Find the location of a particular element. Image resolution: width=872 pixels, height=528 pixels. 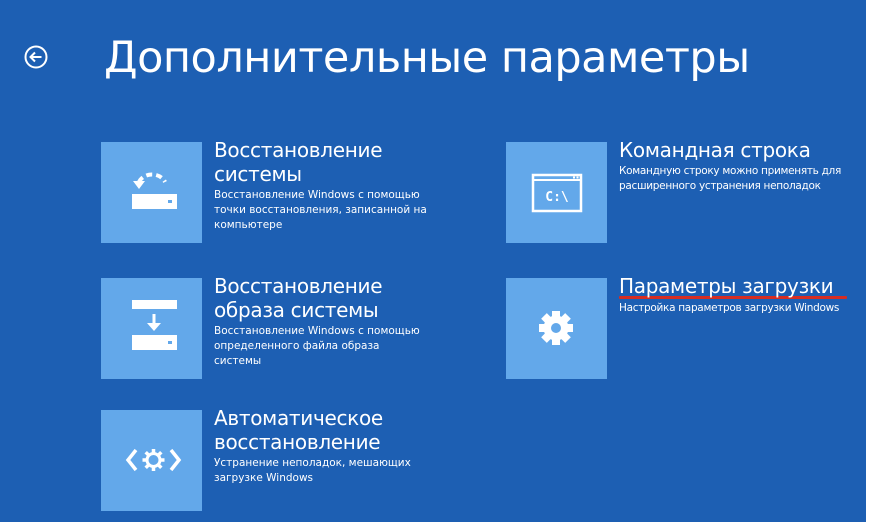

option-title: восстановление is located at coordinates (297, 442).